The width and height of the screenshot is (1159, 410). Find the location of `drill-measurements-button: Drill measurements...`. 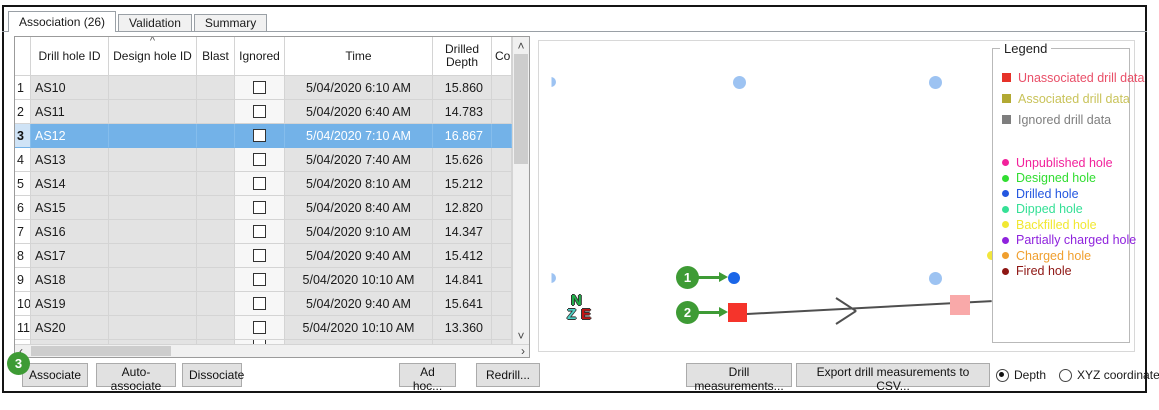

drill-measurements-button: Drill measurements... is located at coordinates (739, 378).